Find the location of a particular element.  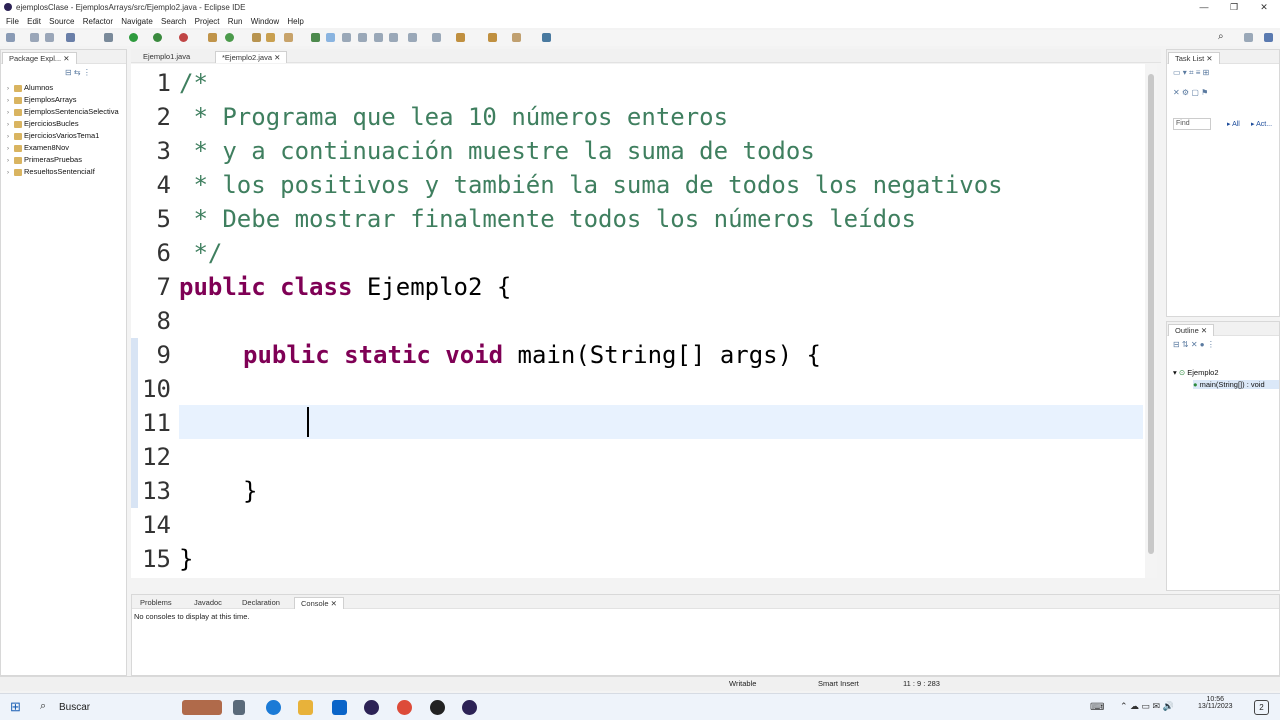

outline-class-item: ▾ ⊙ Ejemplo2 is located at coordinates (1196, 372).